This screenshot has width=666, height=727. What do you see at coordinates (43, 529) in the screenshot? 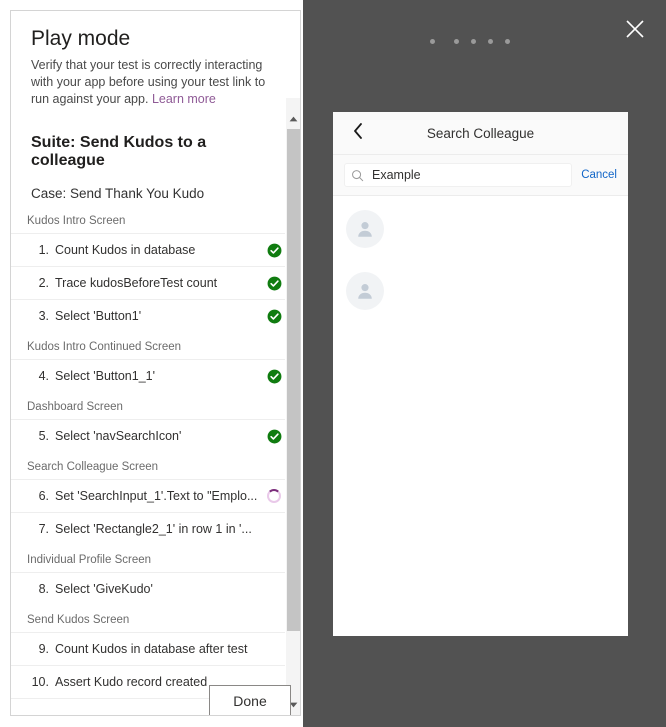
I see `step-number: 7.` at bounding box center [43, 529].